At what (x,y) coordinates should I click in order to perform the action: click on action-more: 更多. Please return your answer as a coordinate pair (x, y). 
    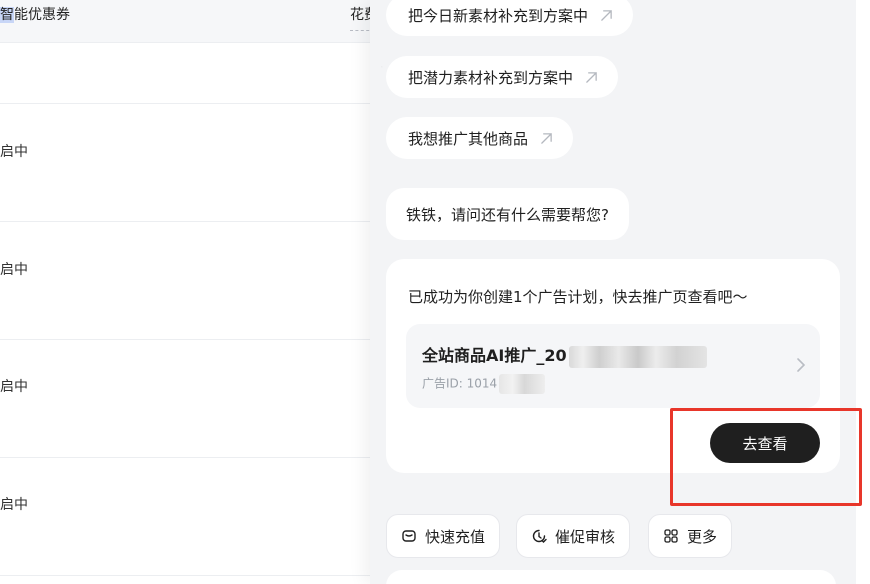
    Looking at the image, I should click on (690, 536).